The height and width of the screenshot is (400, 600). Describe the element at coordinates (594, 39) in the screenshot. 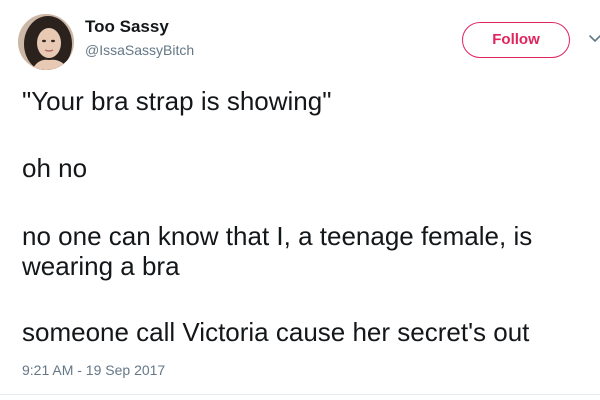

I see `chevron-down-icon` at that location.